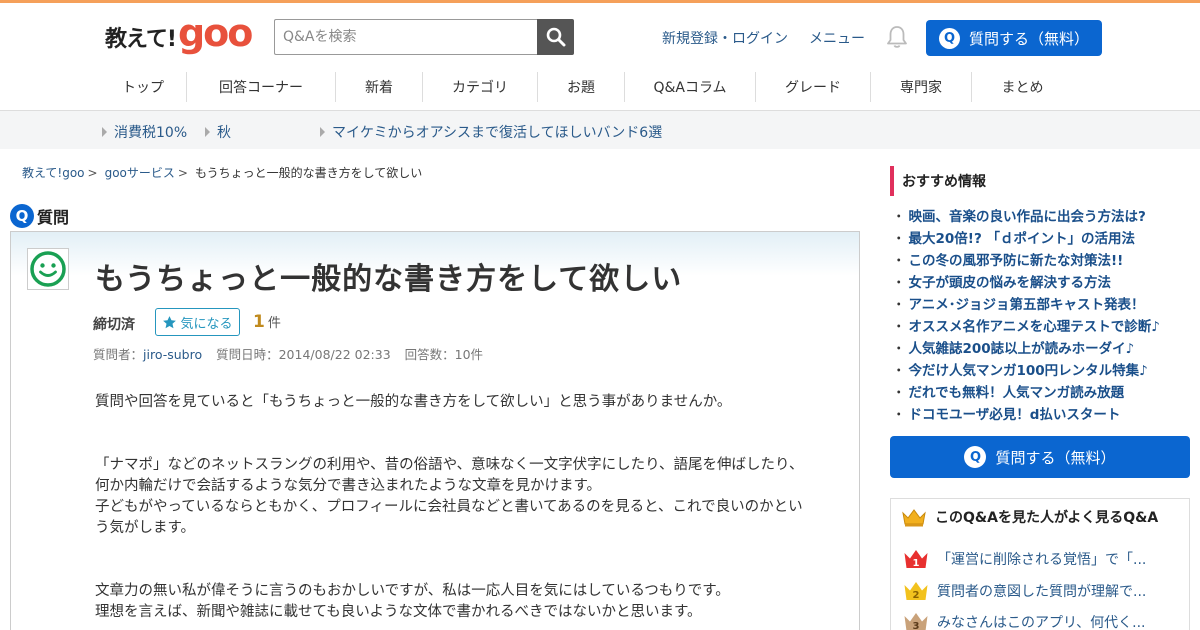  Describe the element at coordinates (145, 528) in the screenshot. I see `body-line: う気がします。` at that location.